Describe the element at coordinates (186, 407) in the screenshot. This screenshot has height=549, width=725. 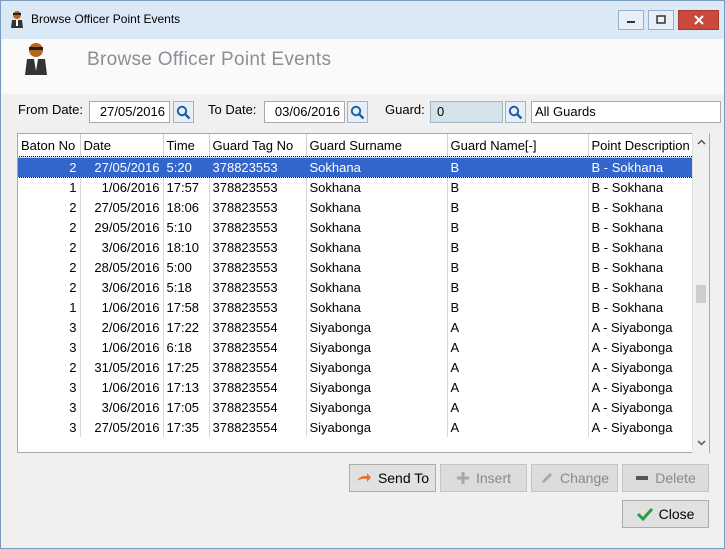
I see `table-cell: 17:05` at that location.